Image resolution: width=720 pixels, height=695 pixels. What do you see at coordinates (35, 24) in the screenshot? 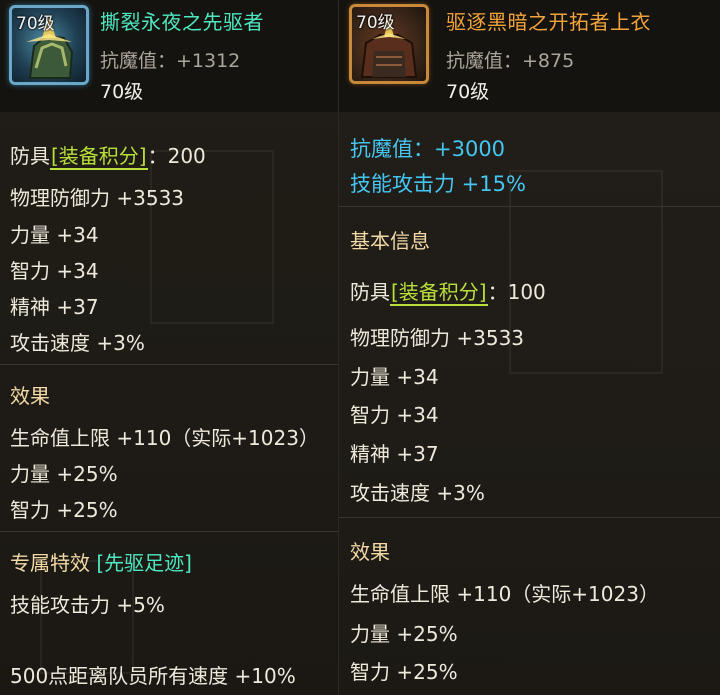
I see `left-item-level-badge: 70级` at bounding box center [35, 24].